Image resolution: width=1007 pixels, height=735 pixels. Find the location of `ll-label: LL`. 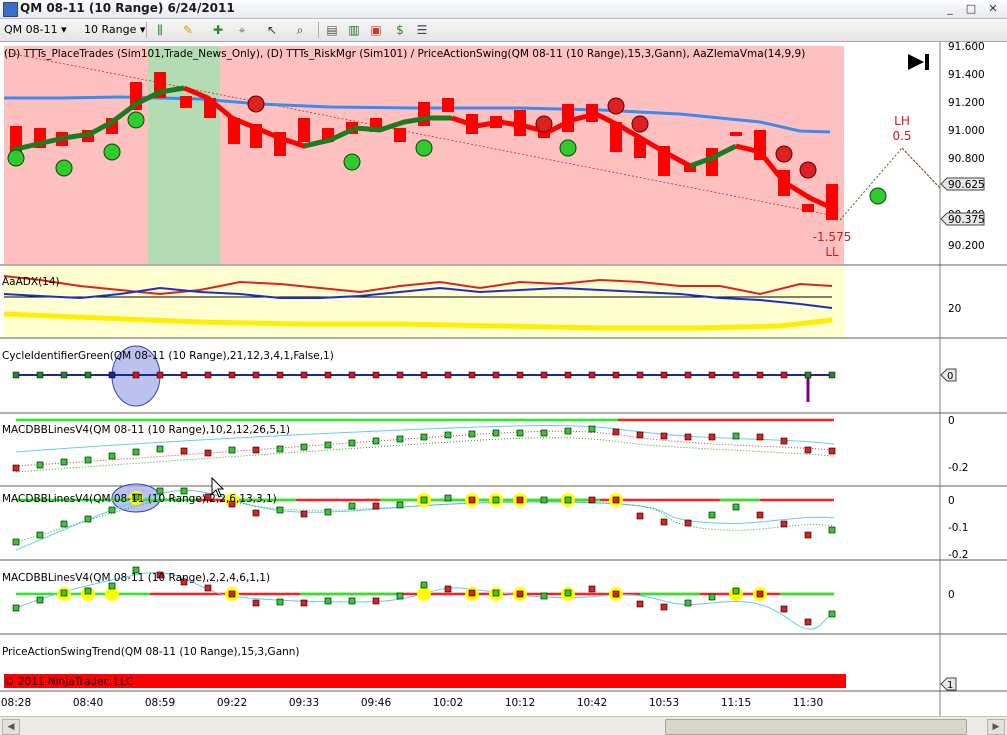

ll-label: LL is located at coordinates (832, 252).